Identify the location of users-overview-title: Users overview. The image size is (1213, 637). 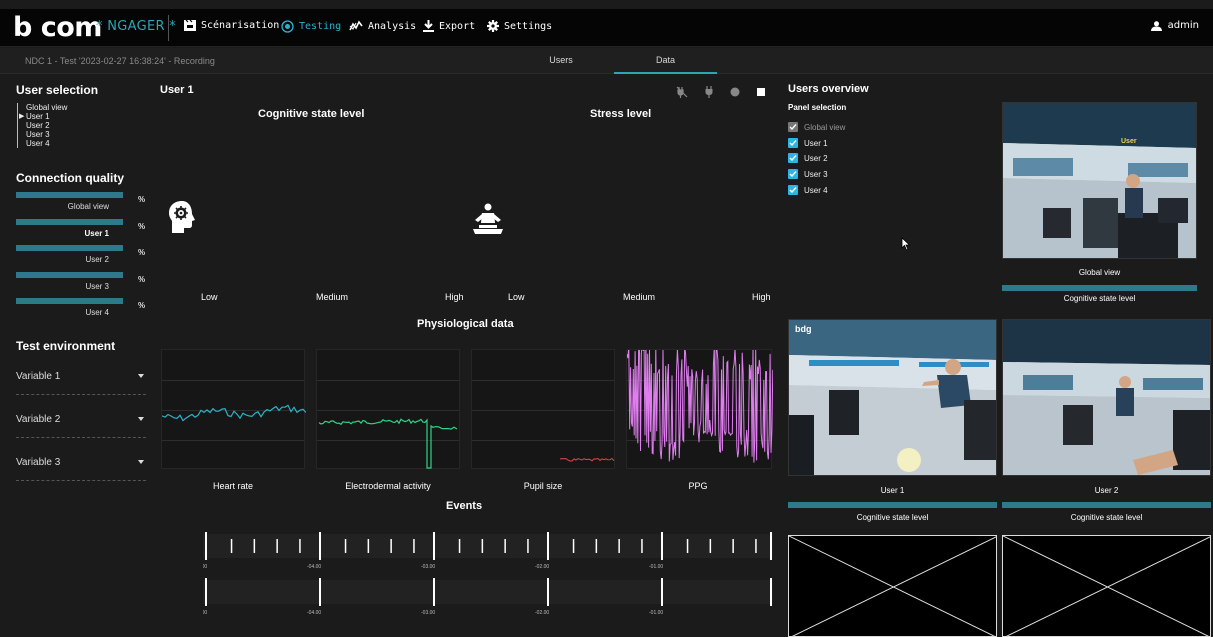
(828, 89).